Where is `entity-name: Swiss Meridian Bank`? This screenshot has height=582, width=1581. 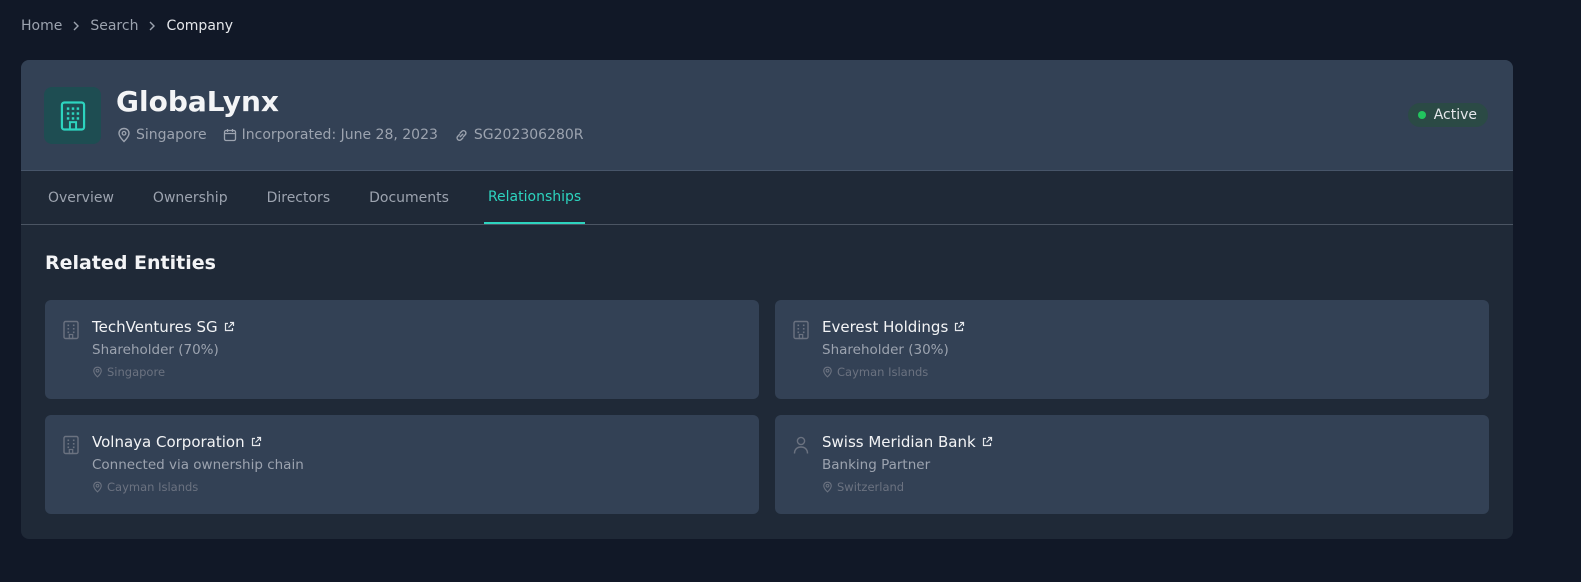
entity-name: Swiss Meridian Bank is located at coordinates (907, 442).